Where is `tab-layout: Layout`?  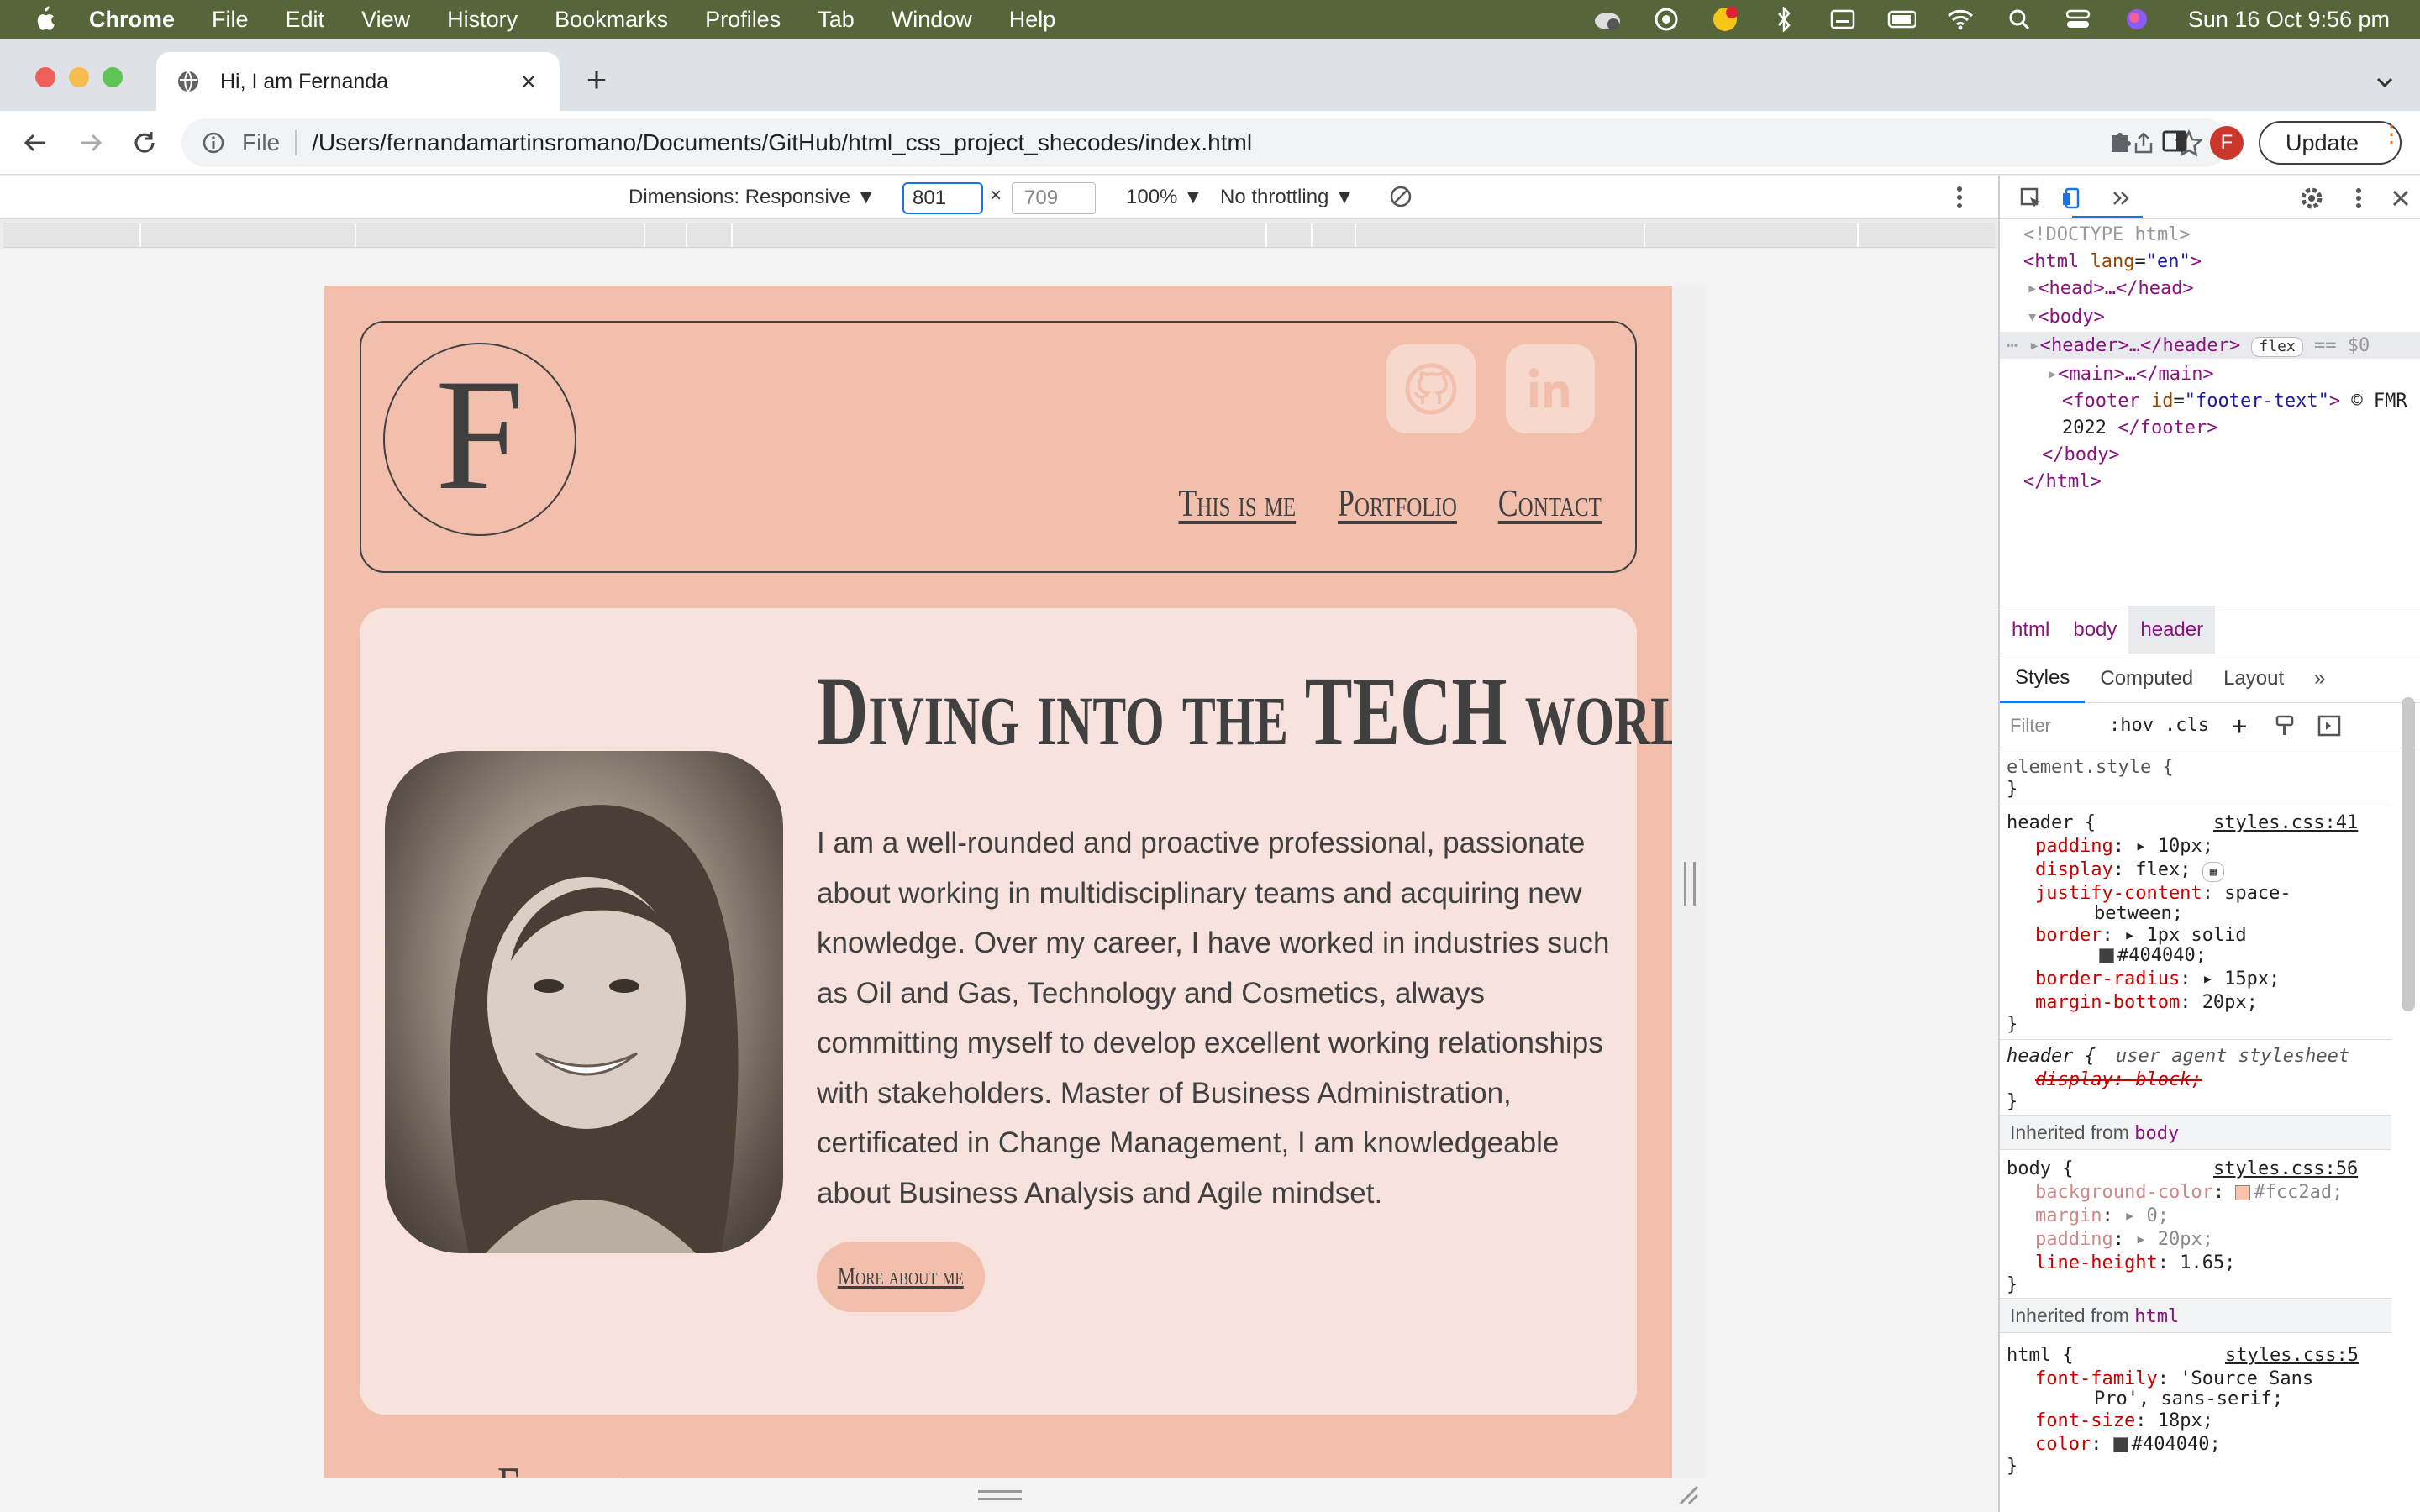 tab-layout: Layout is located at coordinates (2253, 678).